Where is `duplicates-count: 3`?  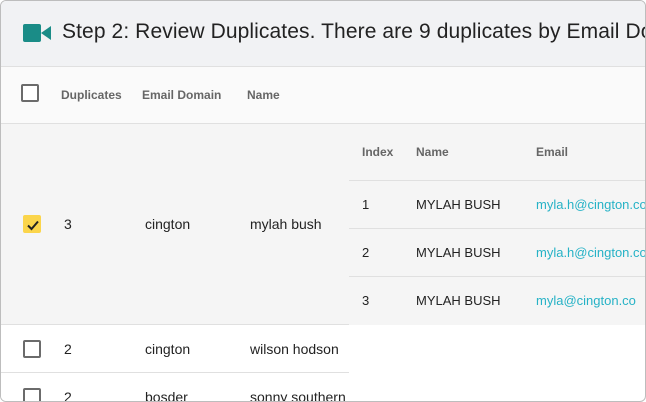
duplicates-count: 3 is located at coordinates (68, 224).